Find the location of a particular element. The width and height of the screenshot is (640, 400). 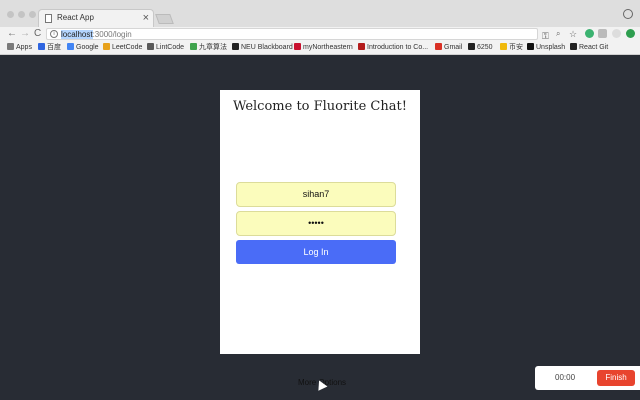

bookmark-label: Unsplash is located at coordinates (551, 47).